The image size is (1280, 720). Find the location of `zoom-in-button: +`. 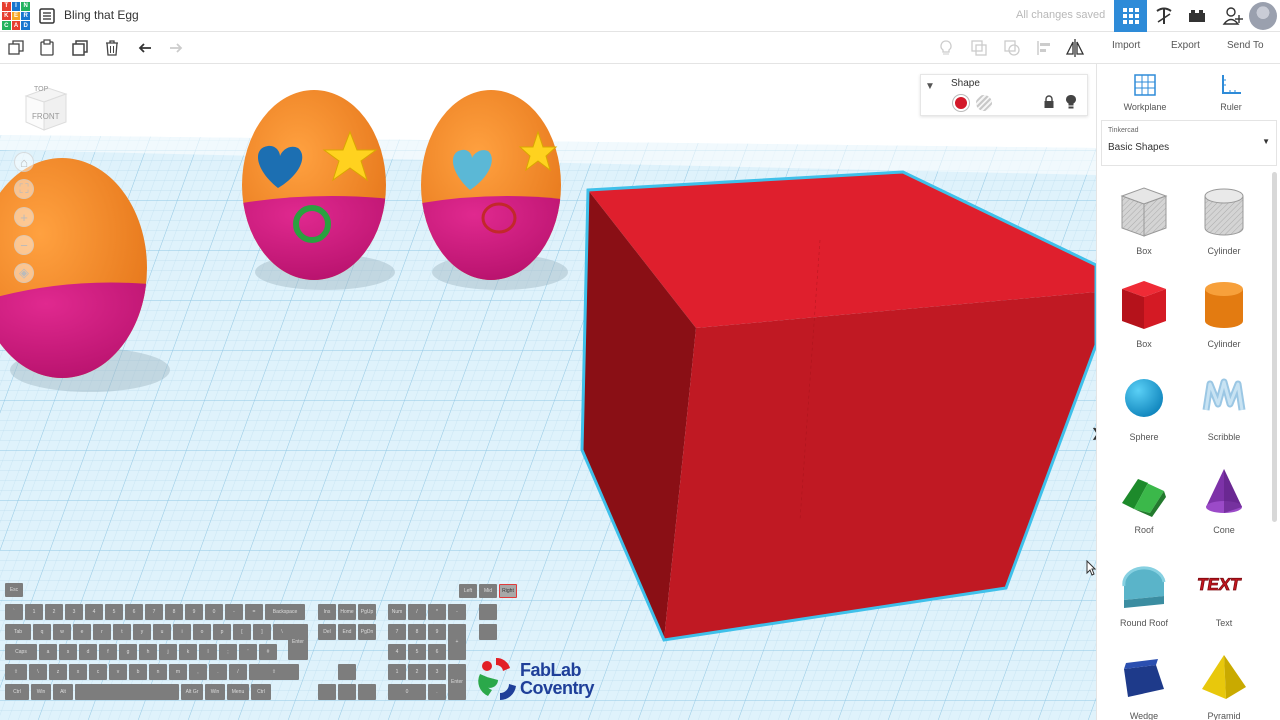

zoom-in-button: + is located at coordinates (24, 217).